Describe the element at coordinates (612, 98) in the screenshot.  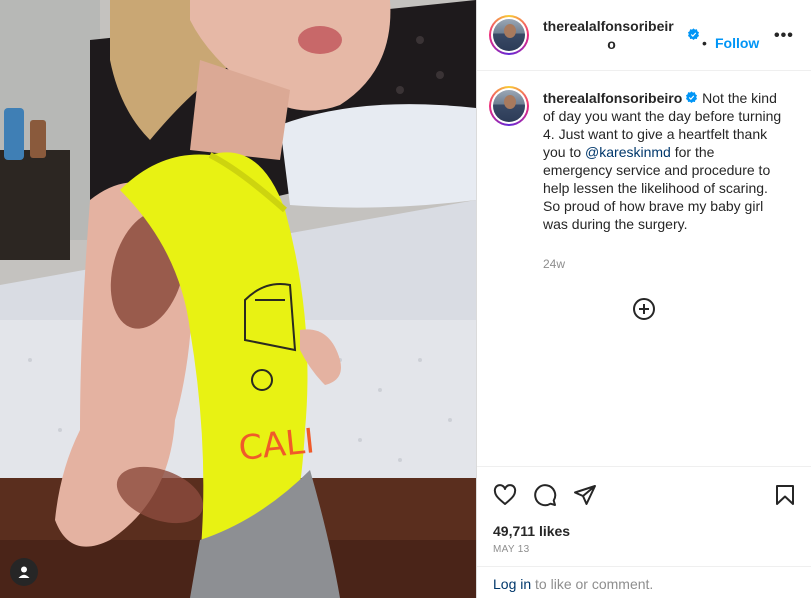
I see `caption-username: therealalfonsoribeiro` at that location.